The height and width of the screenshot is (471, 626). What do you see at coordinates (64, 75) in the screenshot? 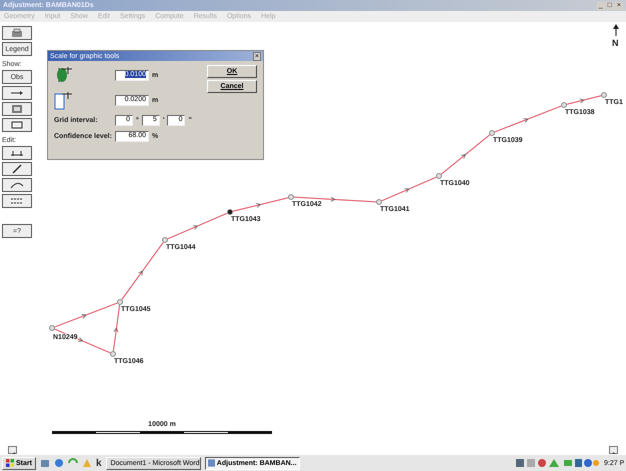
I see `ellipse-scale-icon` at bounding box center [64, 75].